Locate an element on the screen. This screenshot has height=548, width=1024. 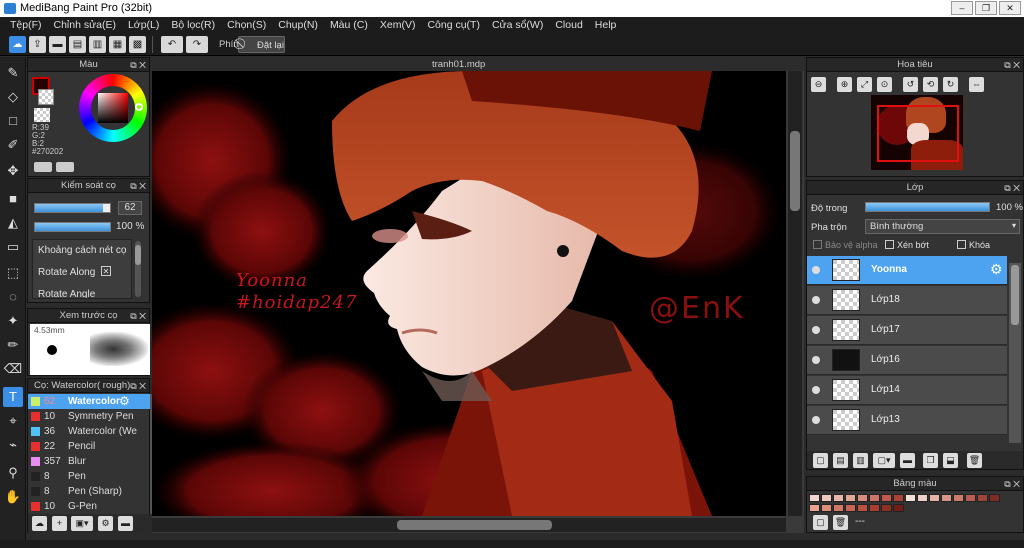
brush-type-dropdown-icon: ▣▾ is located at coordinates (82, 523).